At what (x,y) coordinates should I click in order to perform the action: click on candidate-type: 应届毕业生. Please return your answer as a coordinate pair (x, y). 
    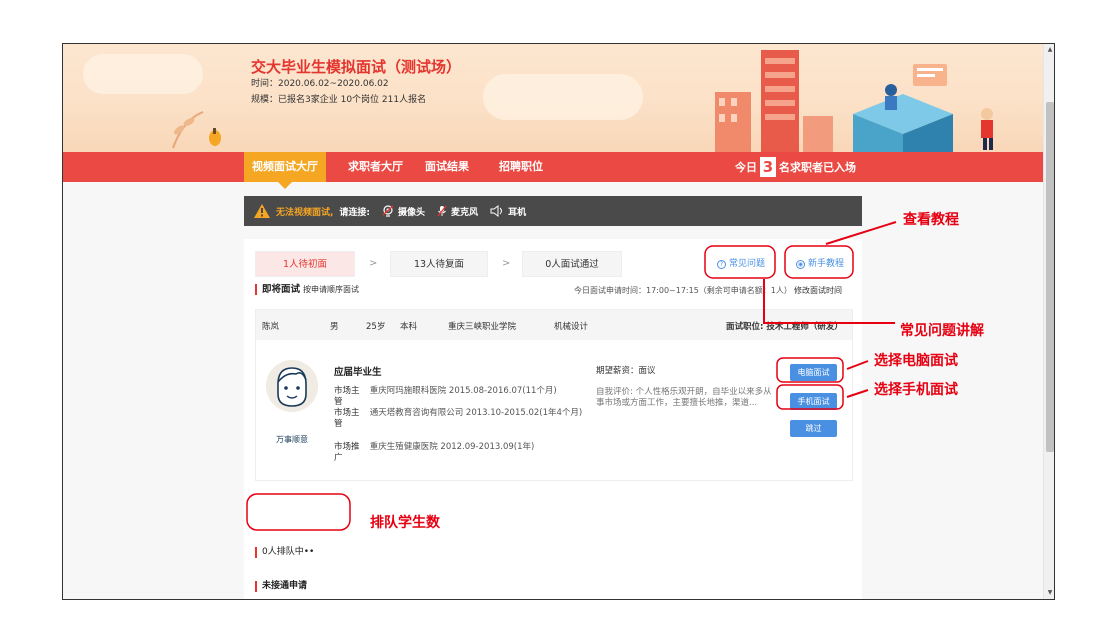
    Looking at the image, I should click on (358, 372).